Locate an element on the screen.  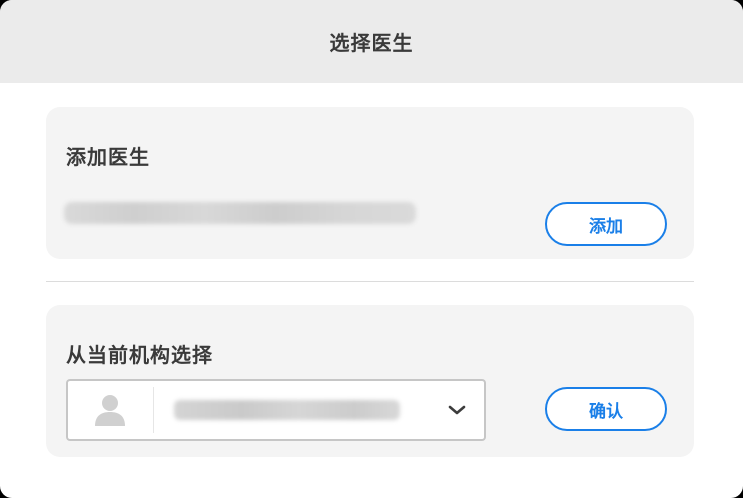
confirm-button: 确认 is located at coordinates (606, 409).